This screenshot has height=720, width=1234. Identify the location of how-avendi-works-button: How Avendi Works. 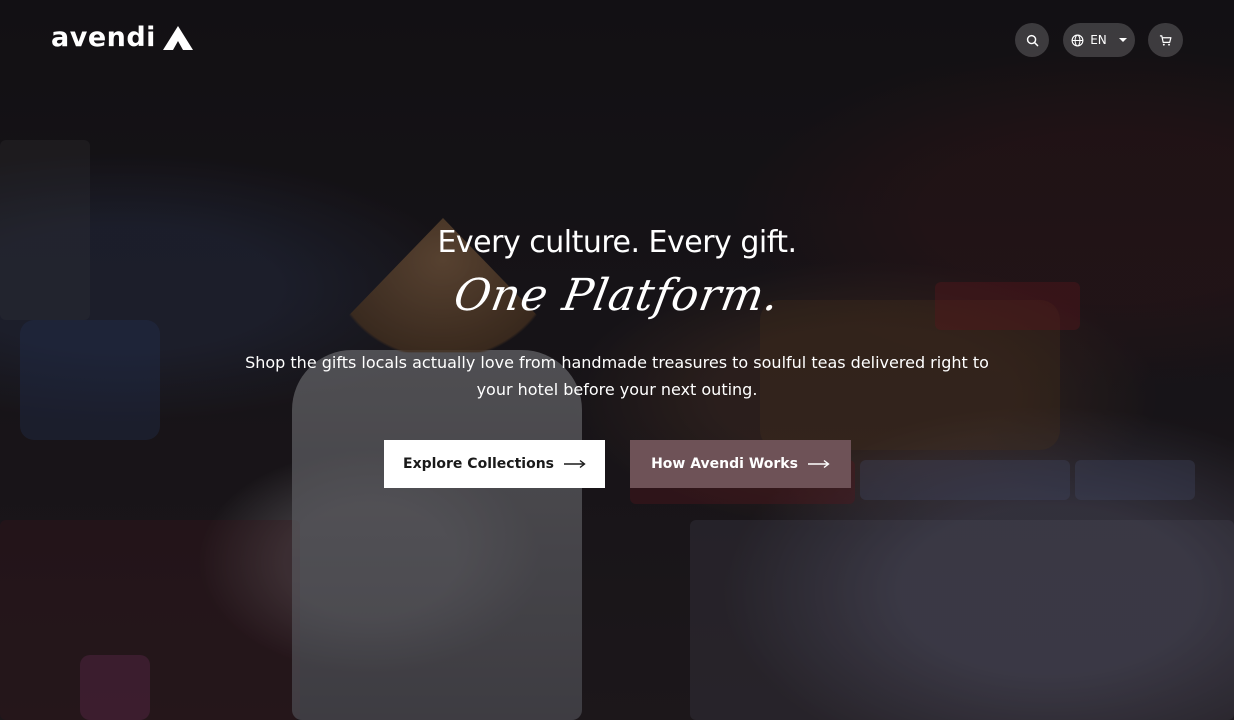
(740, 464).